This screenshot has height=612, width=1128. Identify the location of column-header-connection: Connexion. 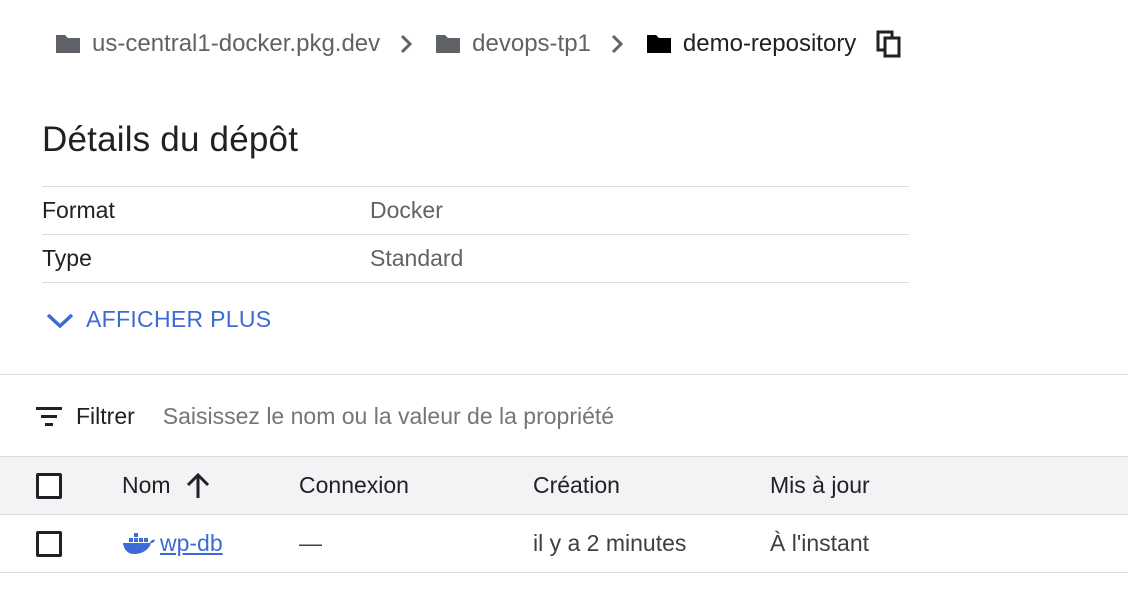
(354, 485).